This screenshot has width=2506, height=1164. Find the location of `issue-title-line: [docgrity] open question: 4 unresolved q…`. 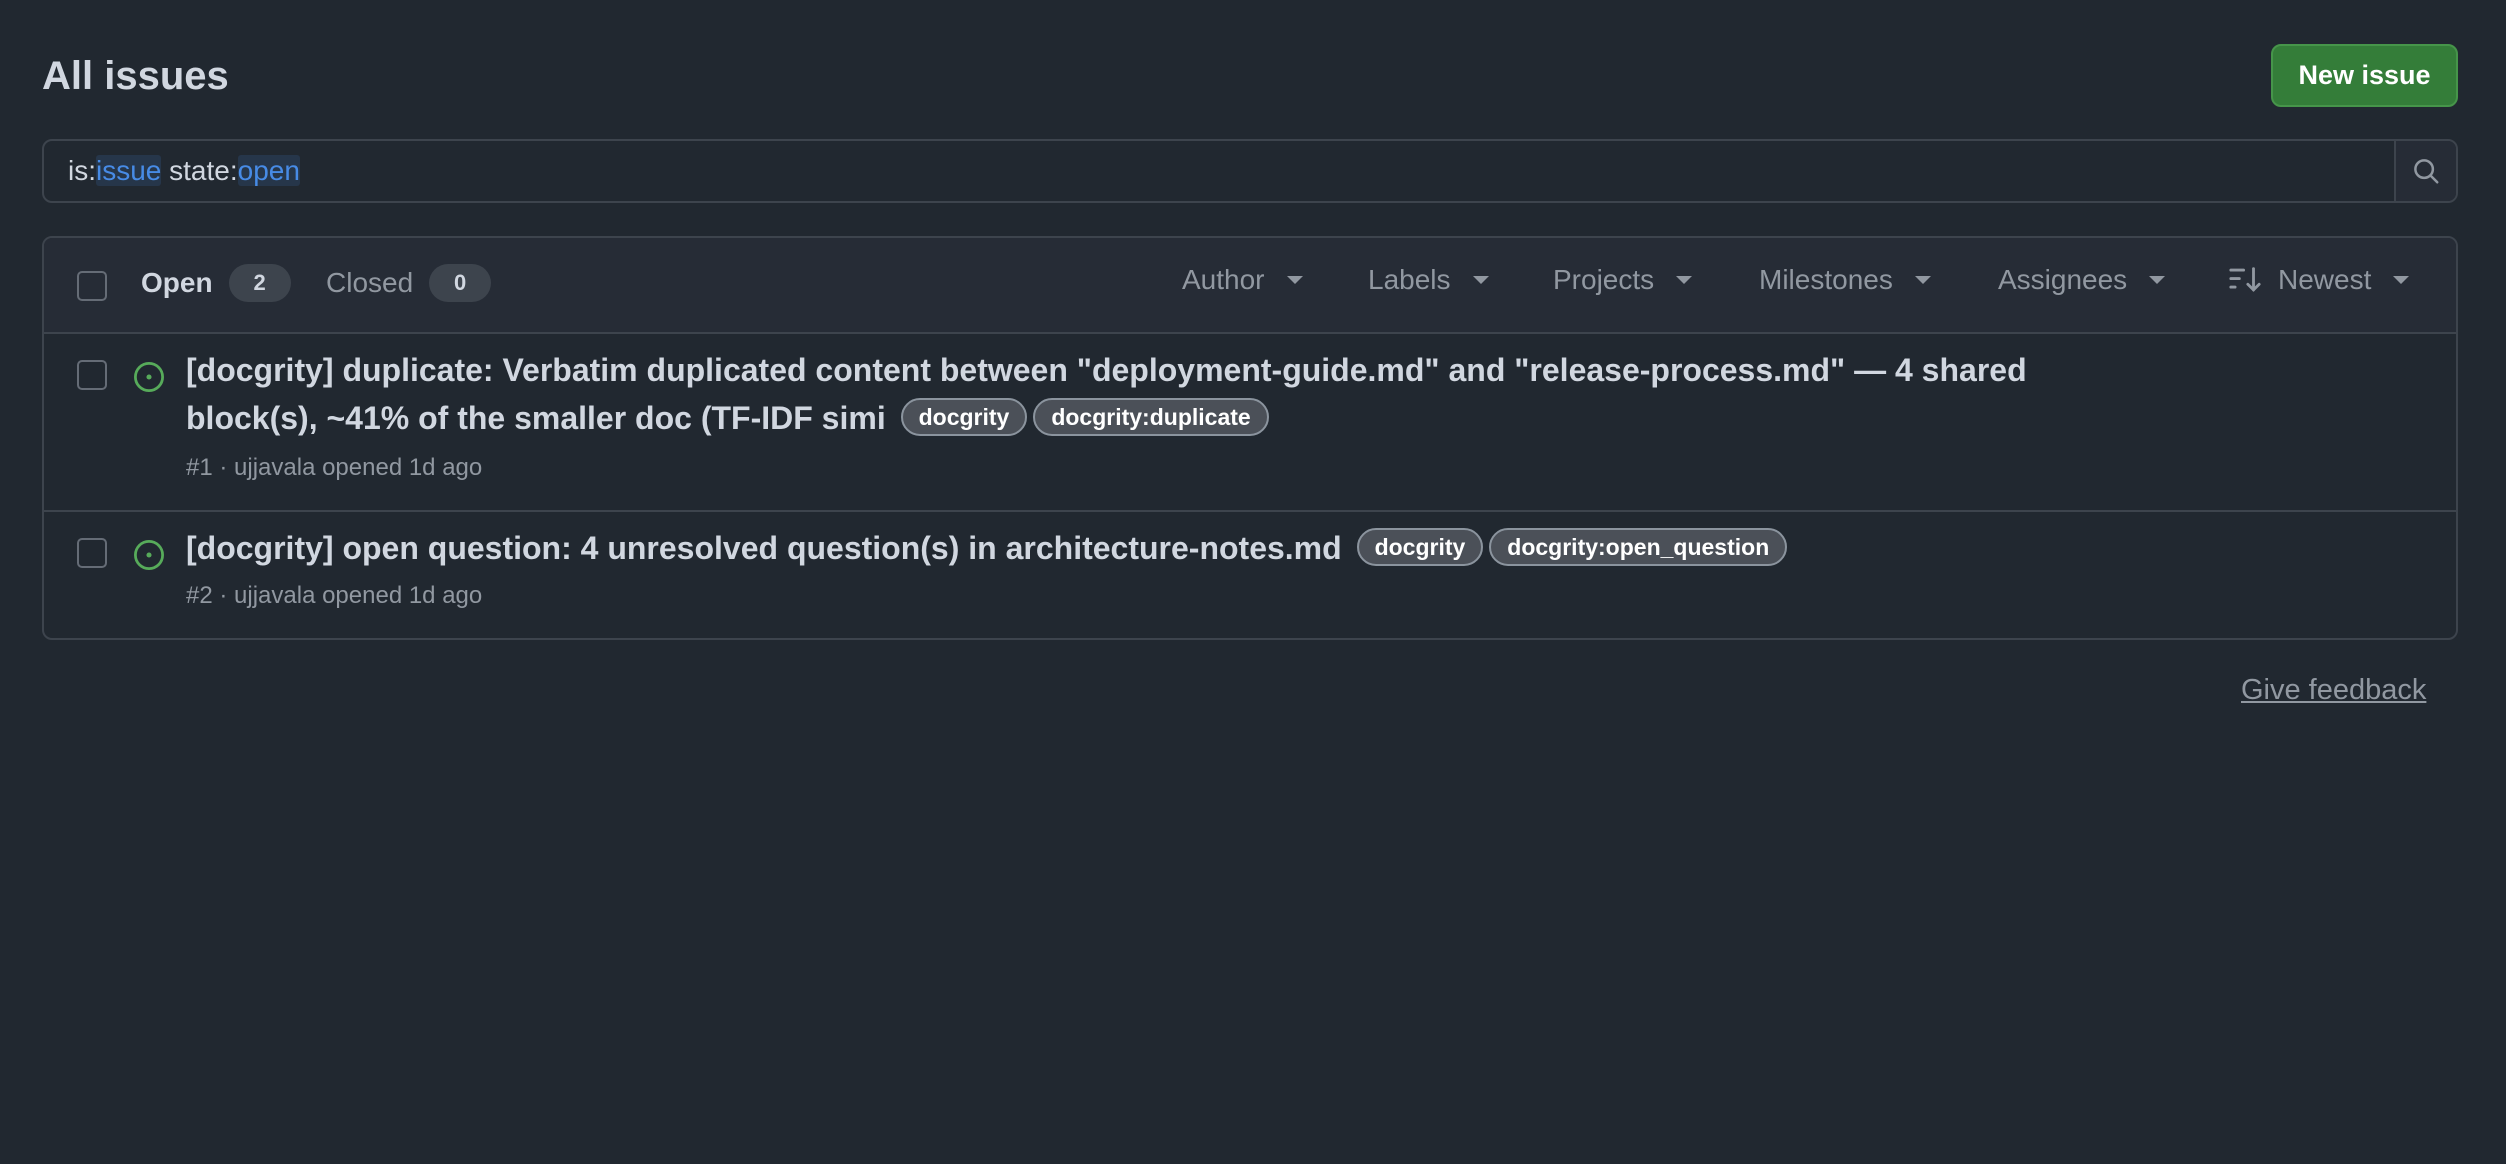

issue-title-line: [docgrity] open question: 4 unresolved q… is located at coordinates (1116, 548).